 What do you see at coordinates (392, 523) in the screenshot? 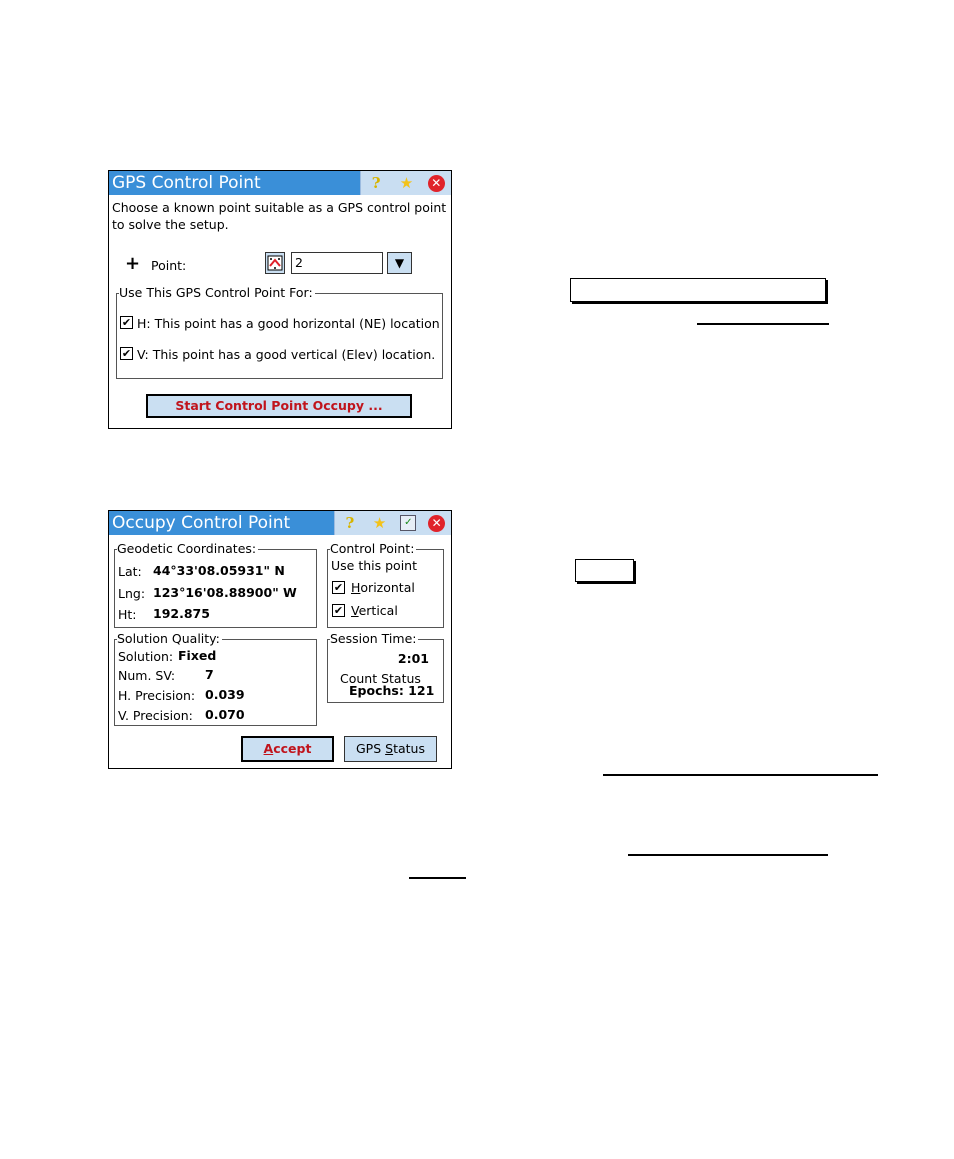
I see `title-bar-icons: ? ★ ✓ ✕` at bounding box center [392, 523].